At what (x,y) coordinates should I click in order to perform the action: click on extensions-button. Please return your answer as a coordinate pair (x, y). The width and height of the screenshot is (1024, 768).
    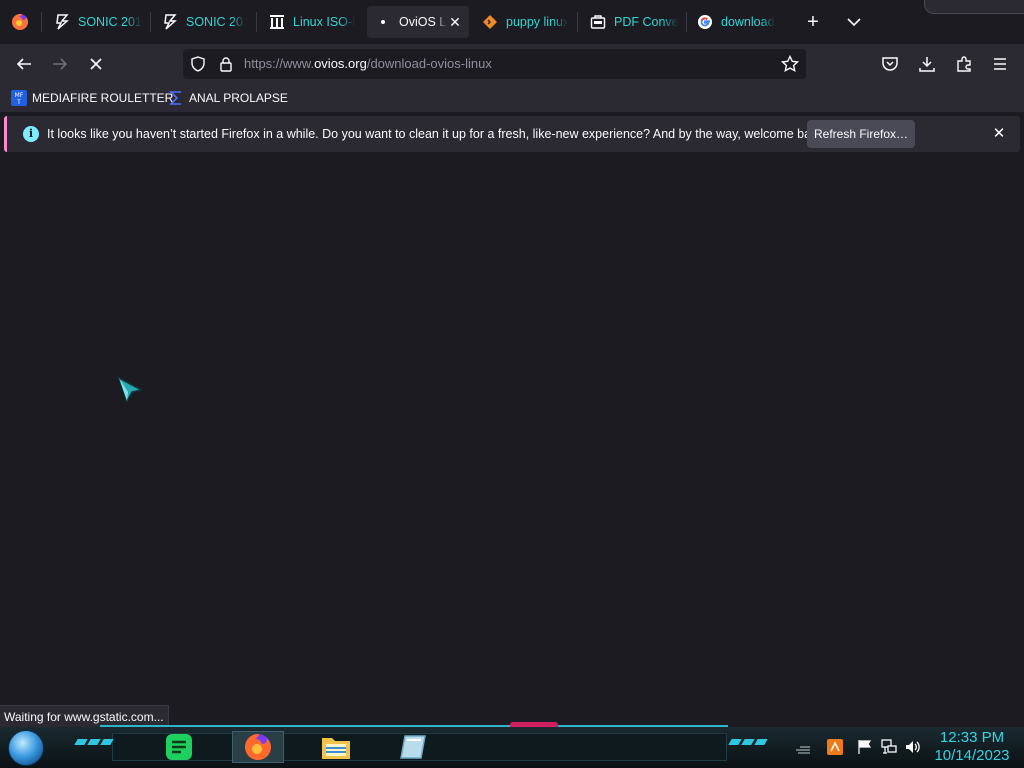
    Looking at the image, I should click on (964, 64).